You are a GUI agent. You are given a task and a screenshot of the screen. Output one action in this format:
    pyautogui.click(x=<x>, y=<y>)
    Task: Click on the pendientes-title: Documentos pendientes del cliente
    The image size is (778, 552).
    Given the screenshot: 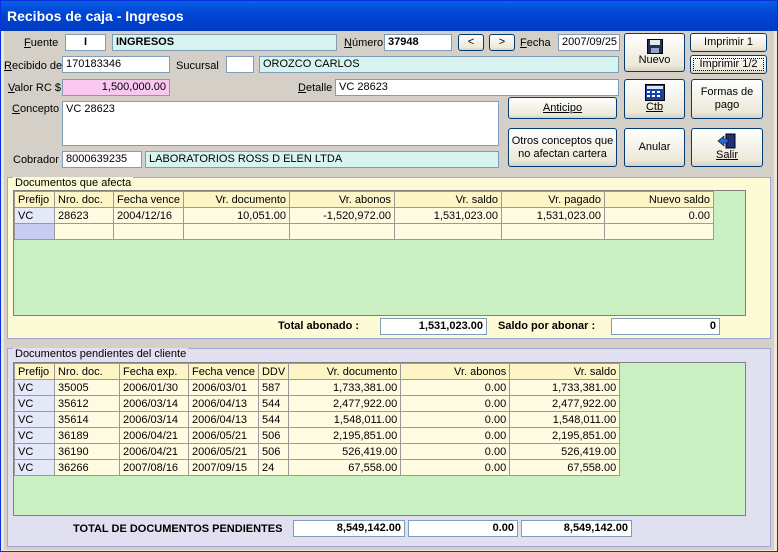 What is the action you would take?
    pyautogui.click(x=101, y=354)
    